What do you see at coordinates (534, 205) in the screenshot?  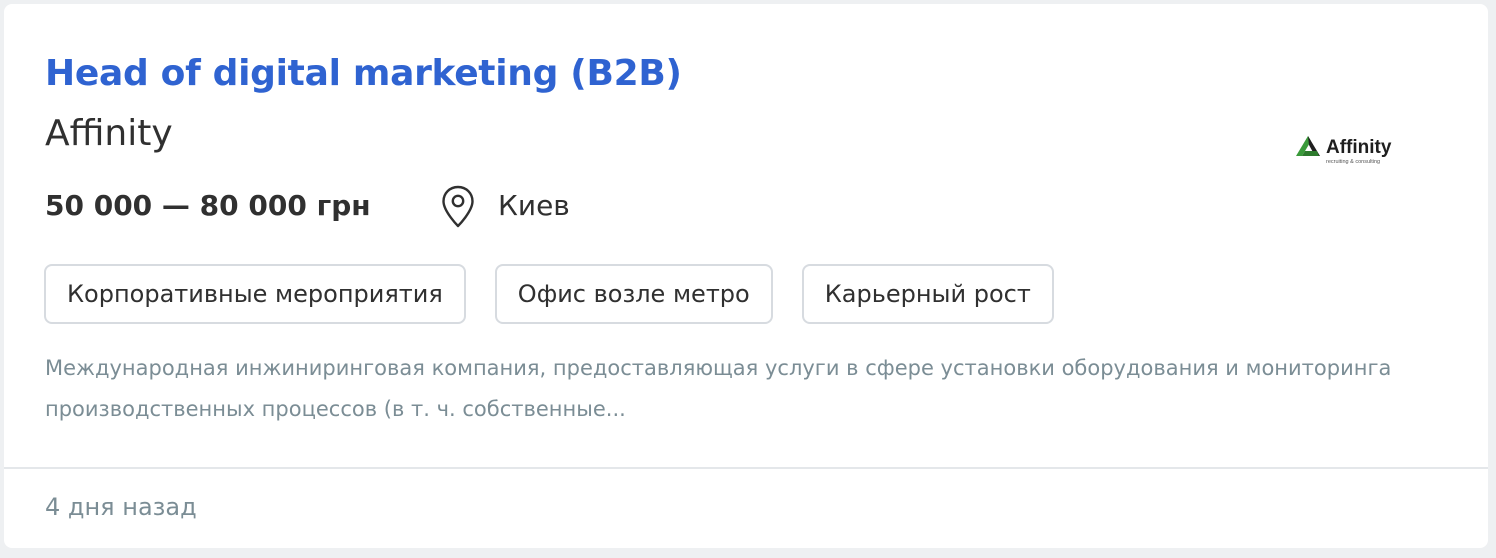 I see `location-city: Киев` at bounding box center [534, 205].